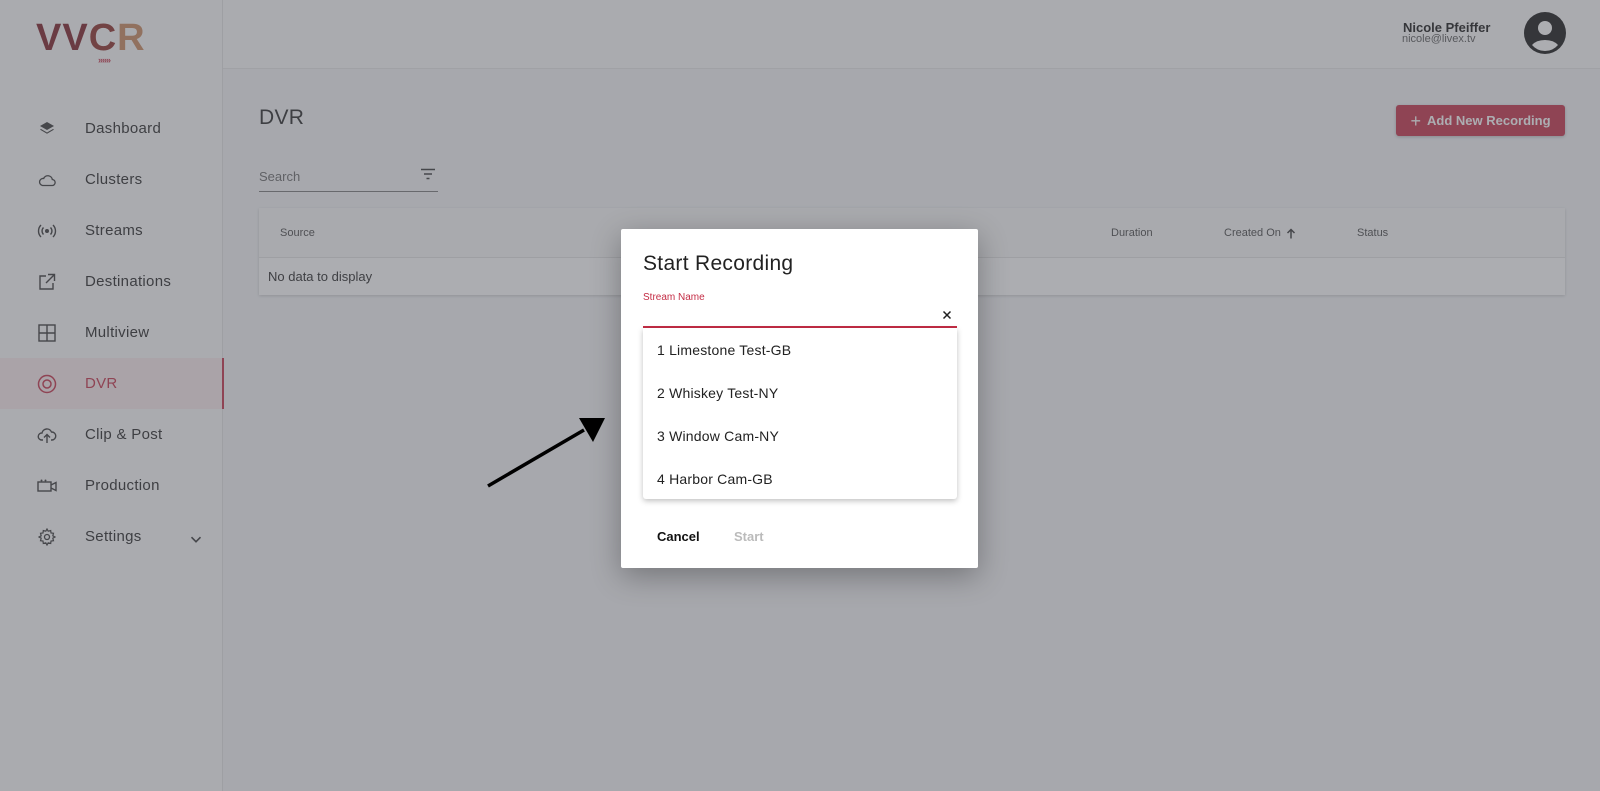 This screenshot has height=791, width=1600. I want to click on close-icon, so click(947, 314).